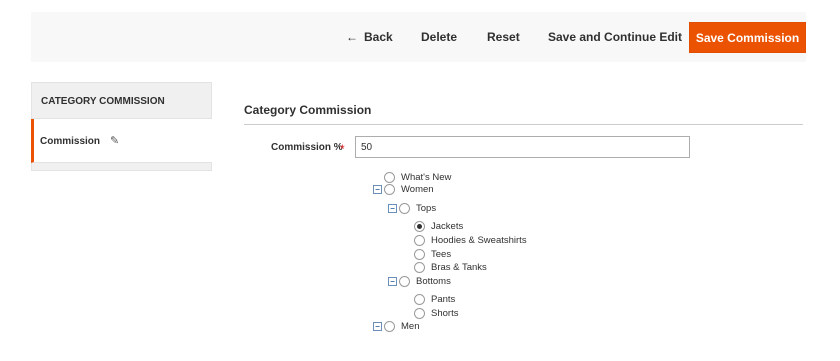  I want to click on tree-item-tops: − Tops, so click(412, 208).